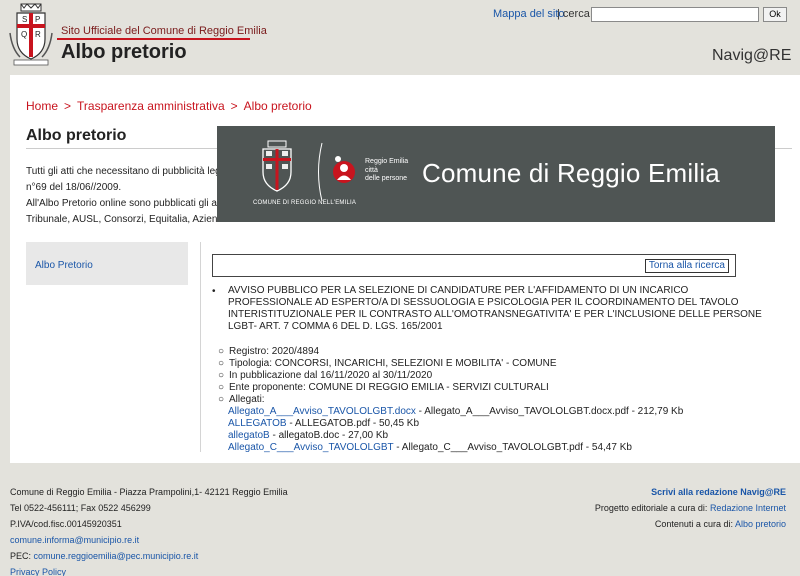  What do you see at coordinates (474, 265) in the screenshot?
I see `result-toolbar: Torna alla ricerca` at bounding box center [474, 265].